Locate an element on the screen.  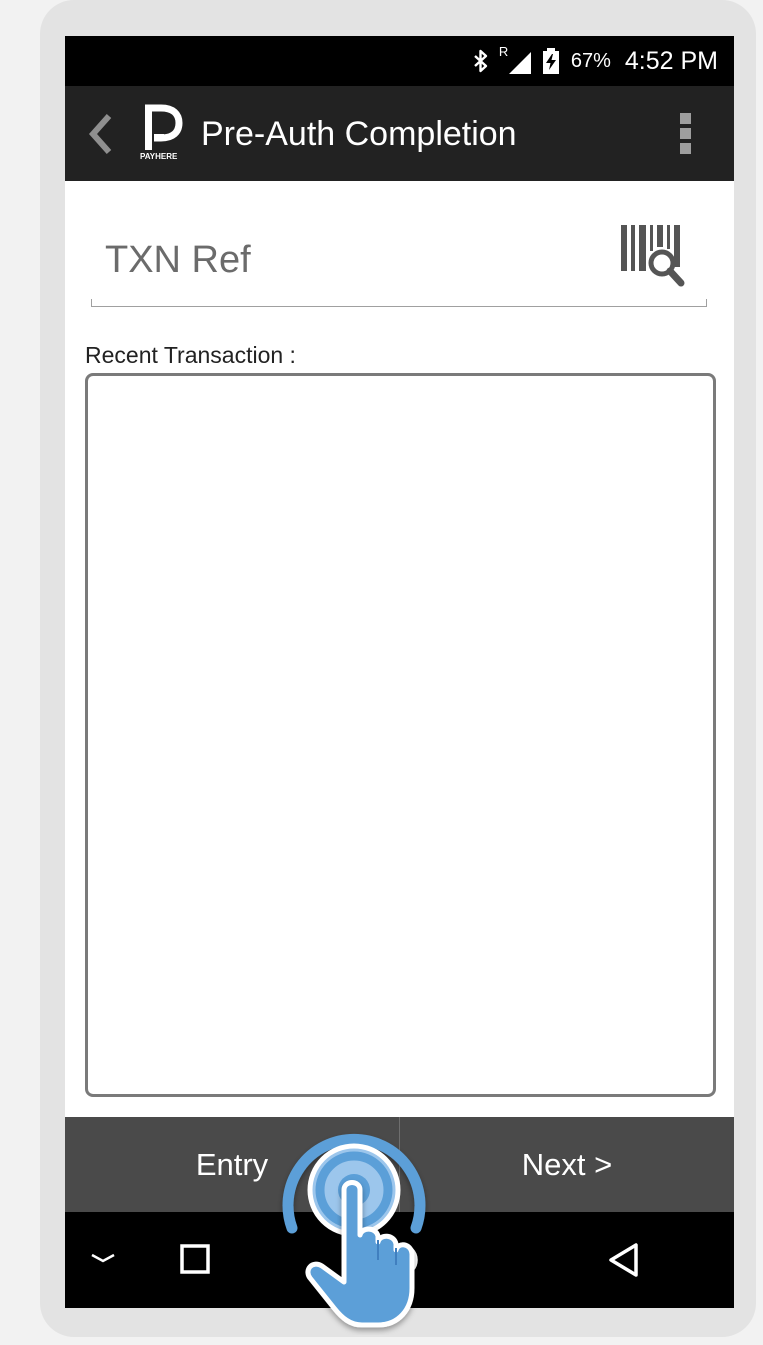
app-bar: PAYHERE Pre-Auth Completion is located at coordinates (399, 133).